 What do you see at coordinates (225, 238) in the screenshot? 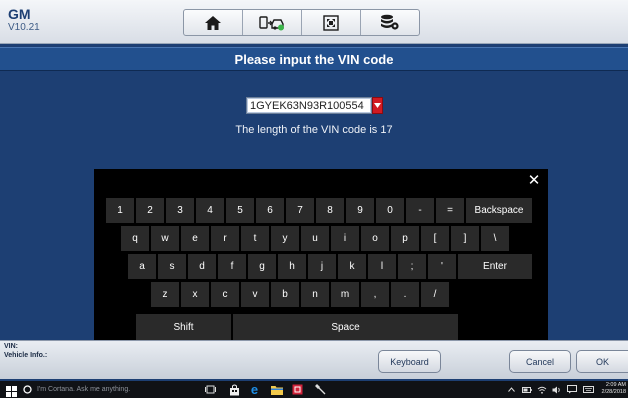
I see `key: r` at bounding box center [225, 238].